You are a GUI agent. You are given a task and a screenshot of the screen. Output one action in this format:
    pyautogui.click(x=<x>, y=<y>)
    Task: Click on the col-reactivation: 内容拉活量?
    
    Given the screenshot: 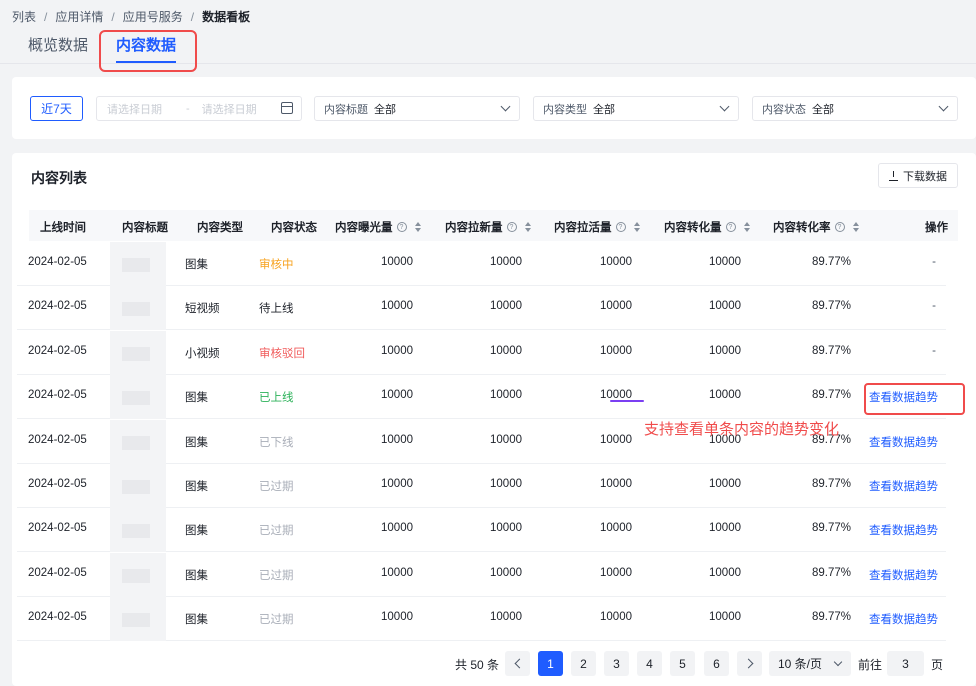 What is the action you would take?
    pyautogui.click(x=597, y=227)
    